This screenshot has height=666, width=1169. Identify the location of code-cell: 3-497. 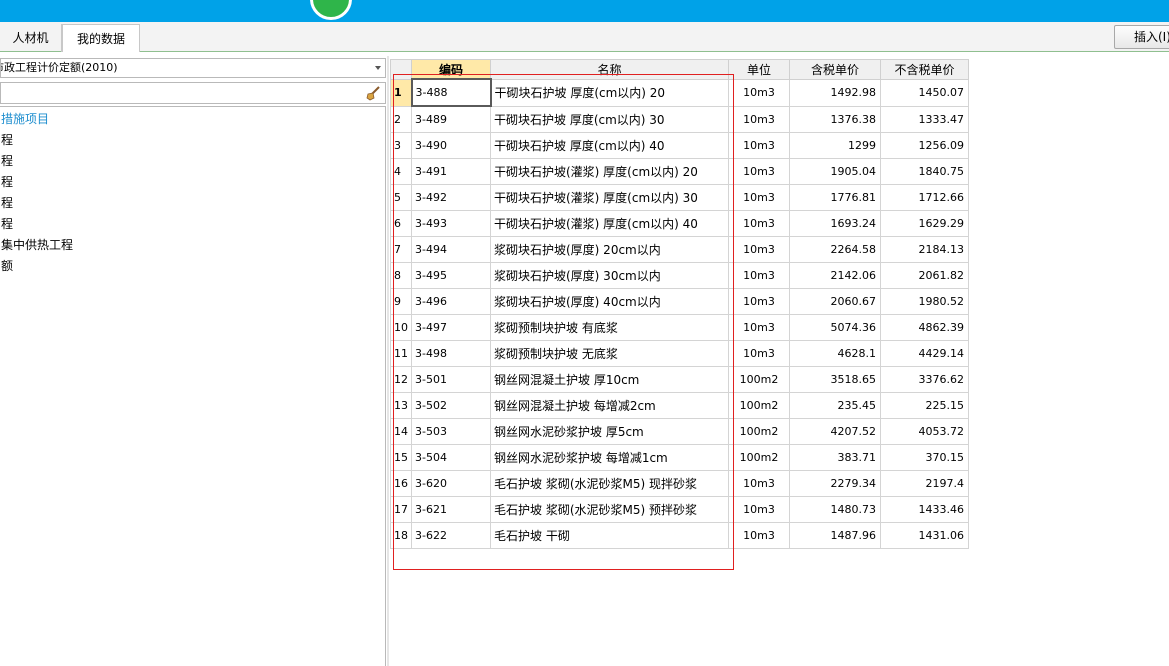
(451, 327).